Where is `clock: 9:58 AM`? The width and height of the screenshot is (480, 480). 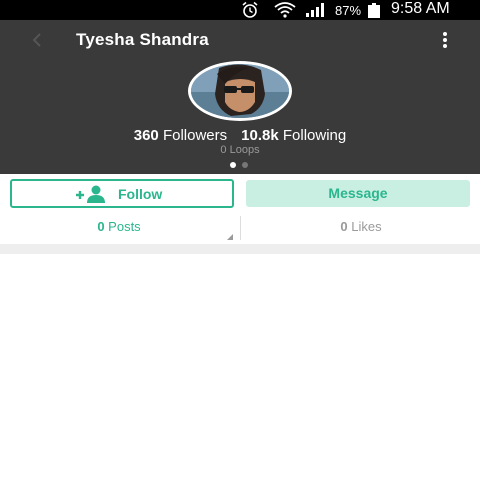
clock: 9:58 AM is located at coordinates (420, 8).